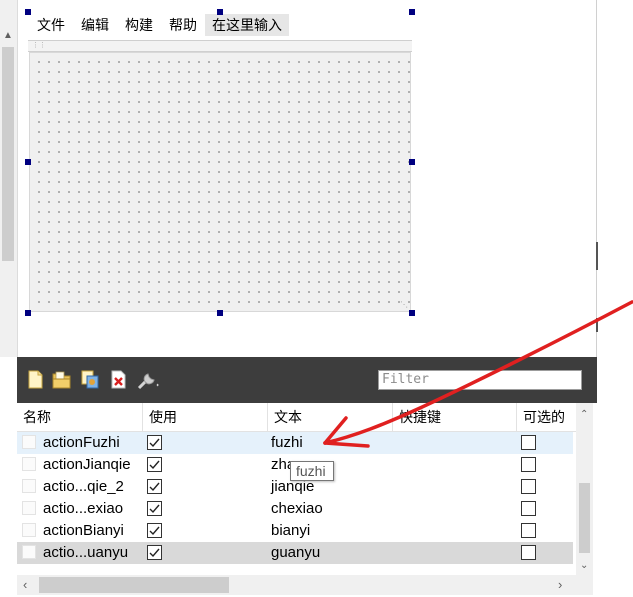  What do you see at coordinates (28, 162) in the screenshot?
I see `resize-handle-l` at bounding box center [28, 162].